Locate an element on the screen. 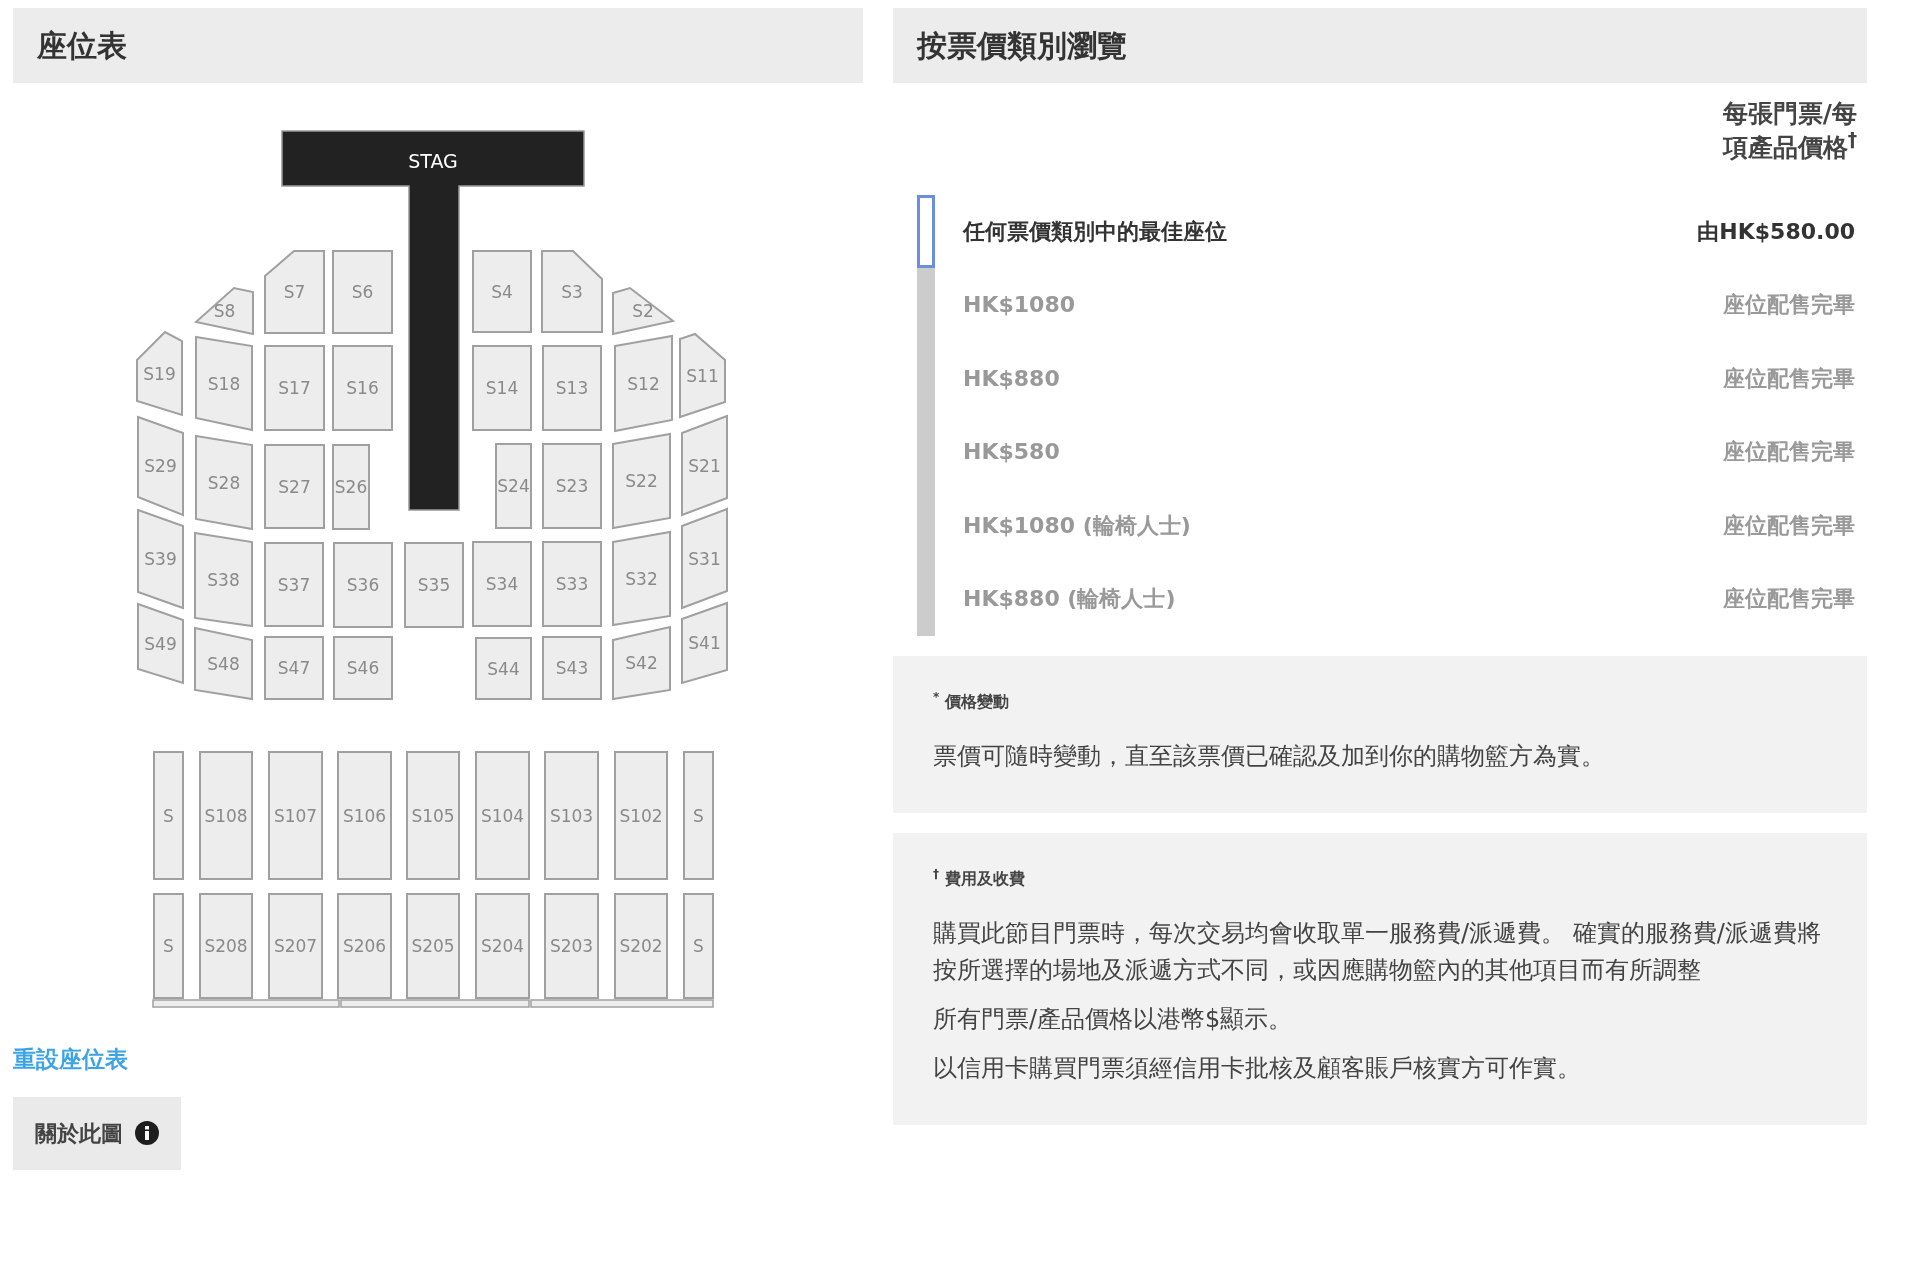  seat-section: S16 is located at coordinates (362, 388).